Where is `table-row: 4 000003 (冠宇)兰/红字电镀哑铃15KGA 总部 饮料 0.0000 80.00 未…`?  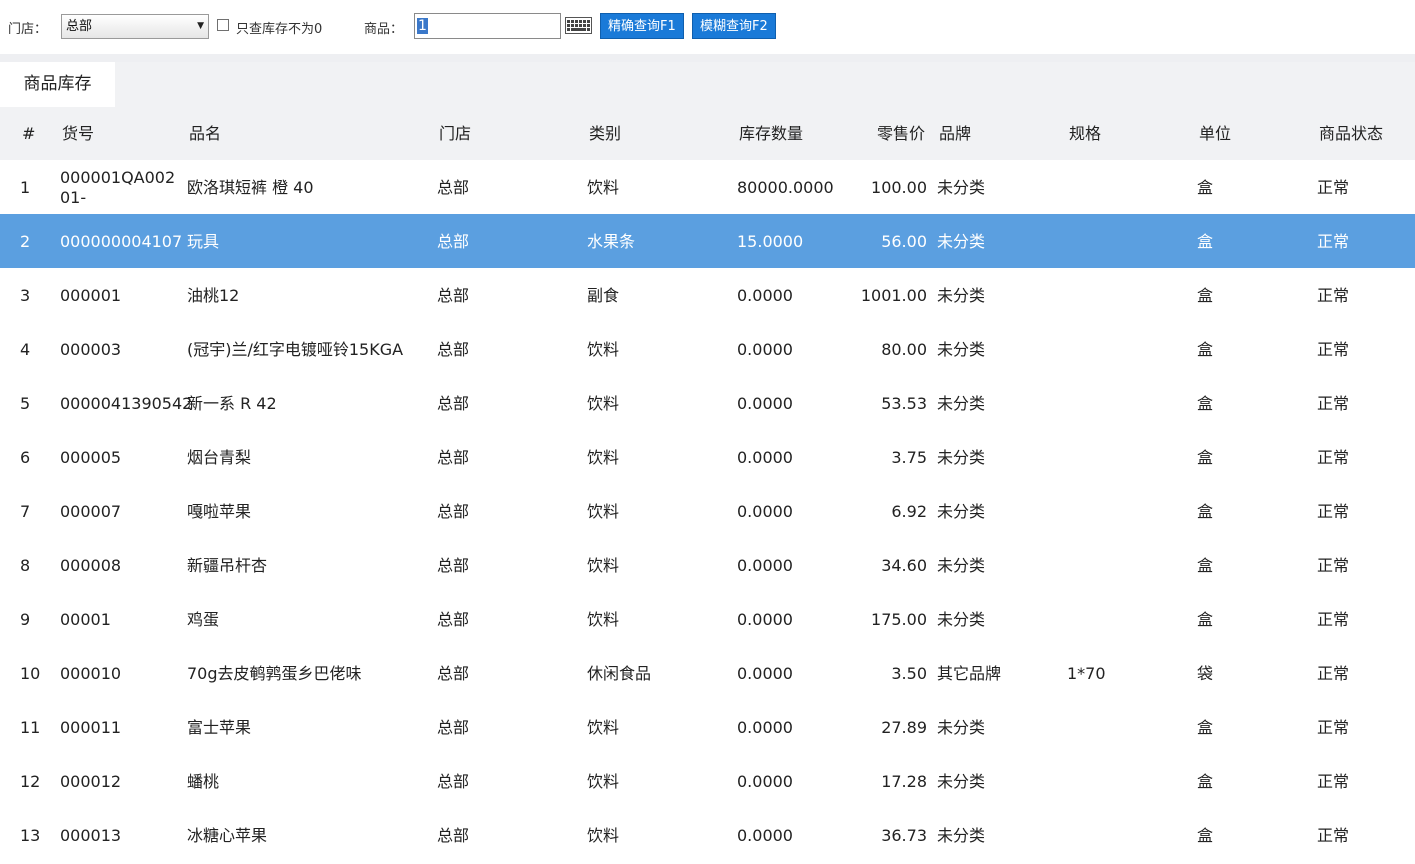 table-row: 4 000003 (冠宇)兰/红字电镀哑铃15KGA 总部 饮料 0.0000 80.00 未… is located at coordinates (707, 349).